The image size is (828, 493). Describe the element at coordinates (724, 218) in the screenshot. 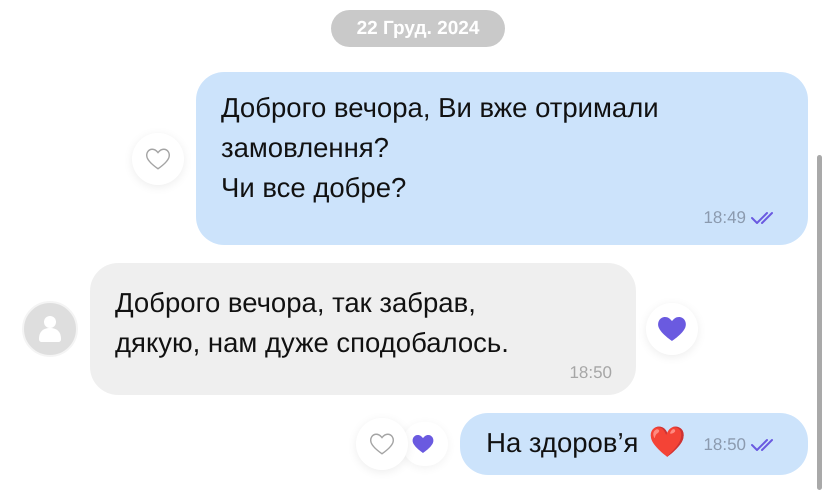

I see `message-time: 18:49` at that location.